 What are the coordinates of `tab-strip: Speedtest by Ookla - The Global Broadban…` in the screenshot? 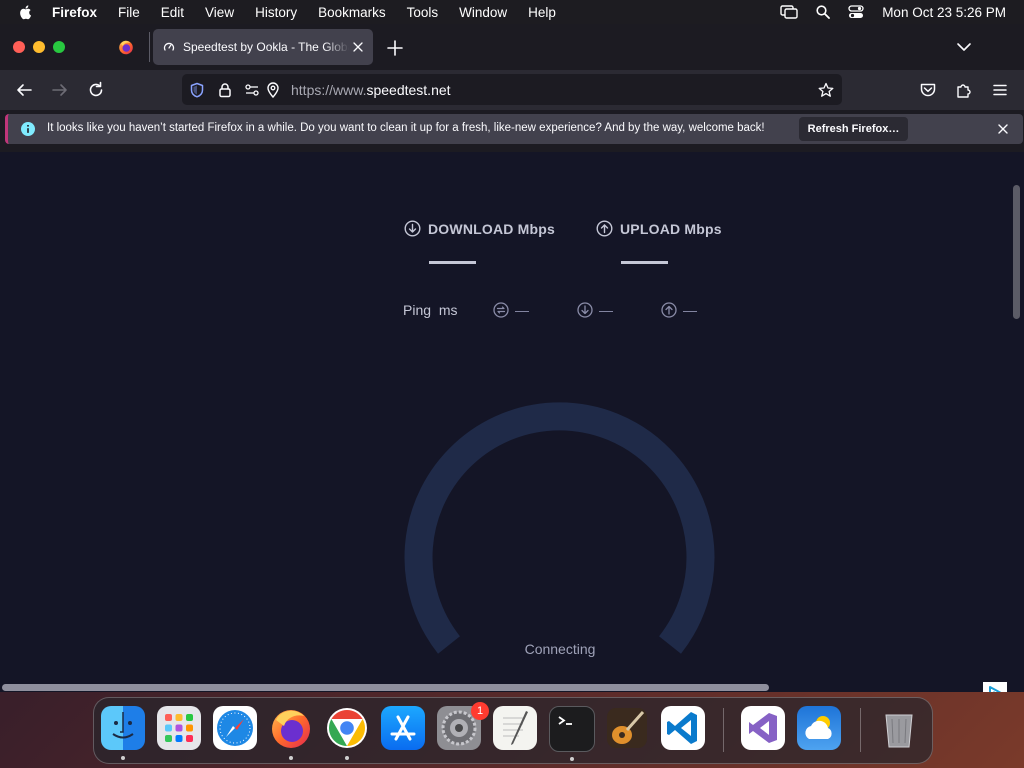 It's located at (512, 47).